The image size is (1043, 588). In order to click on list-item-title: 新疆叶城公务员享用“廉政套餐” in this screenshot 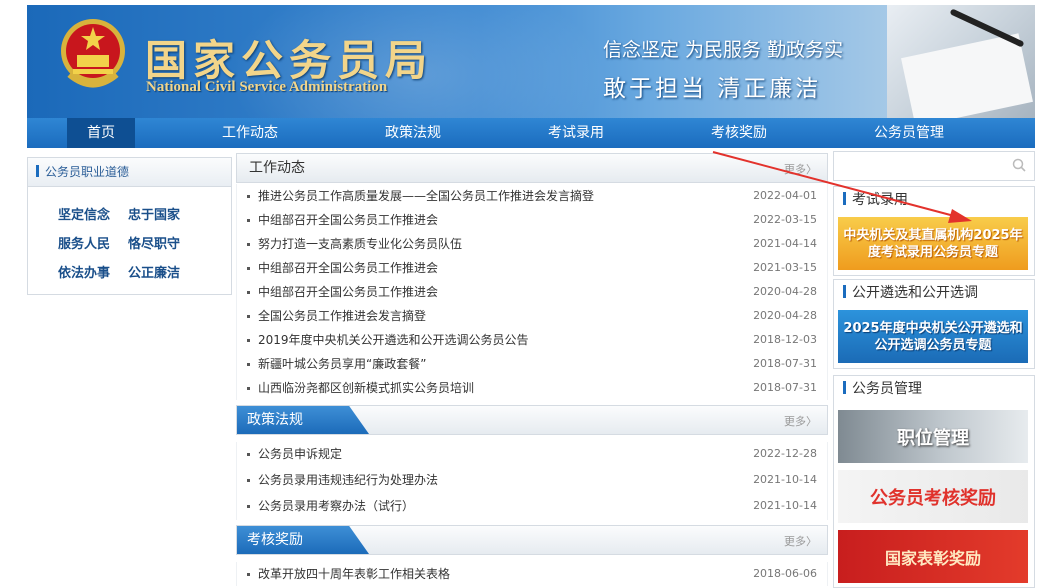, I will do `click(342, 364)`.